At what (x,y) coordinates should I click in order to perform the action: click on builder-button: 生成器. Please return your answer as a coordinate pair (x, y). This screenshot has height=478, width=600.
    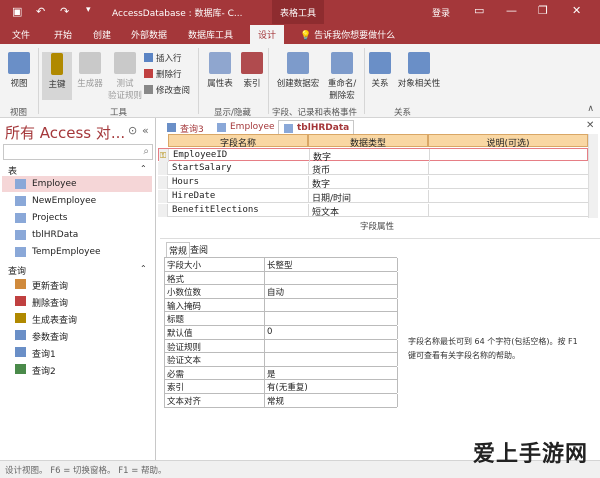
    Looking at the image, I should click on (90, 70).